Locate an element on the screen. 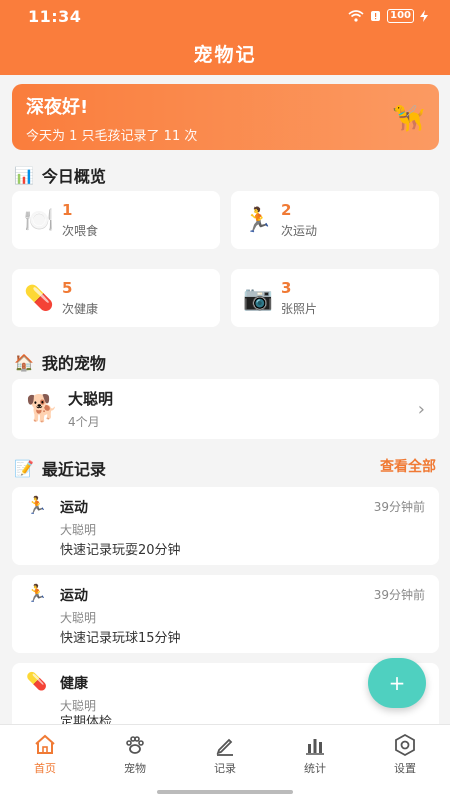  tab-label: 设置 is located at coordinates (405, 768).